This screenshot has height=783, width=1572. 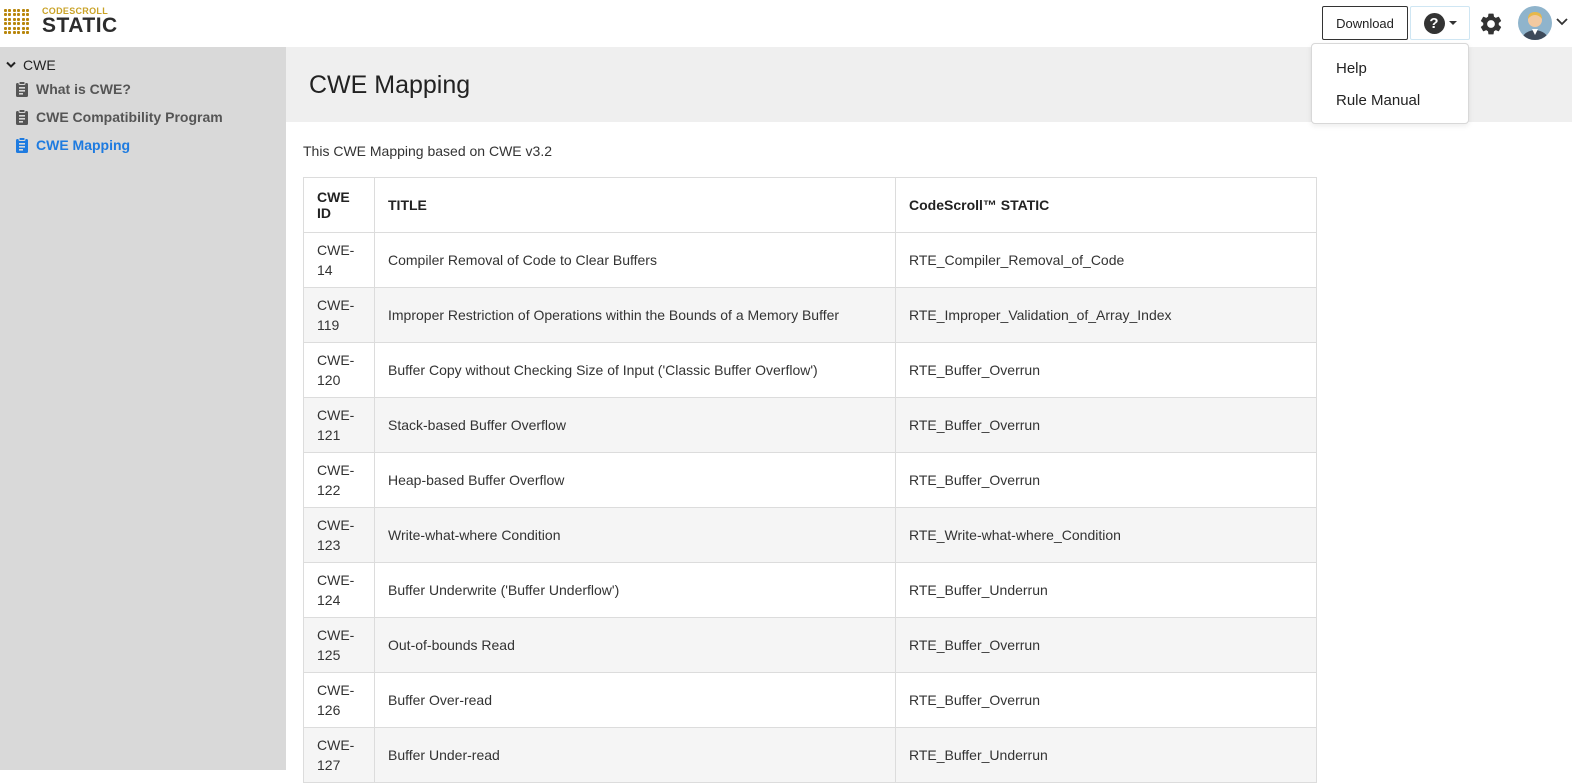 I want to click on sidebar-item-label: CWE Compatibility Program, so click(x=129, y=117).